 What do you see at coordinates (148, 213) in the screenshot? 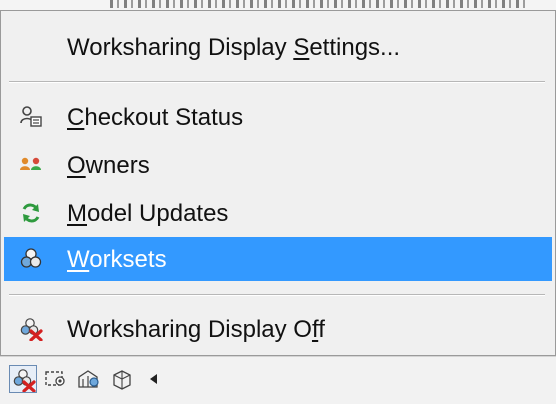
I see `menu-item-label: Model Updates` at bounding box center [148, 213].